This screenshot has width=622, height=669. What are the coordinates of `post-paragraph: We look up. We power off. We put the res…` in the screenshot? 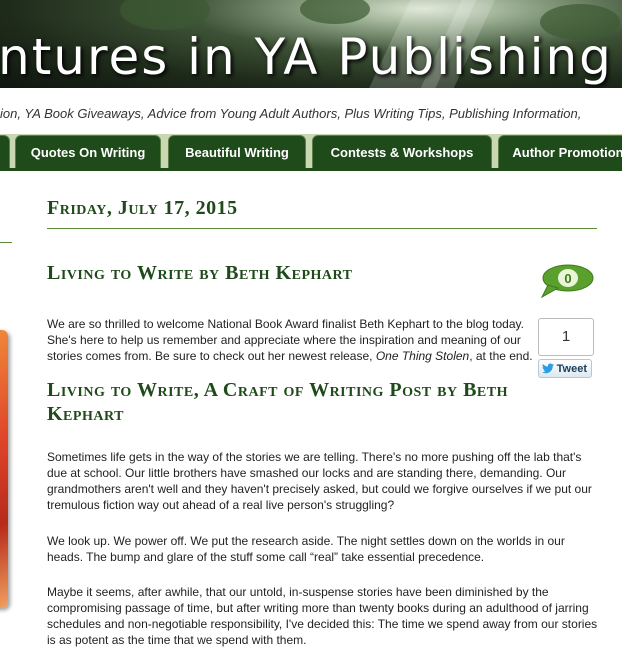 It's located at (306, 549).